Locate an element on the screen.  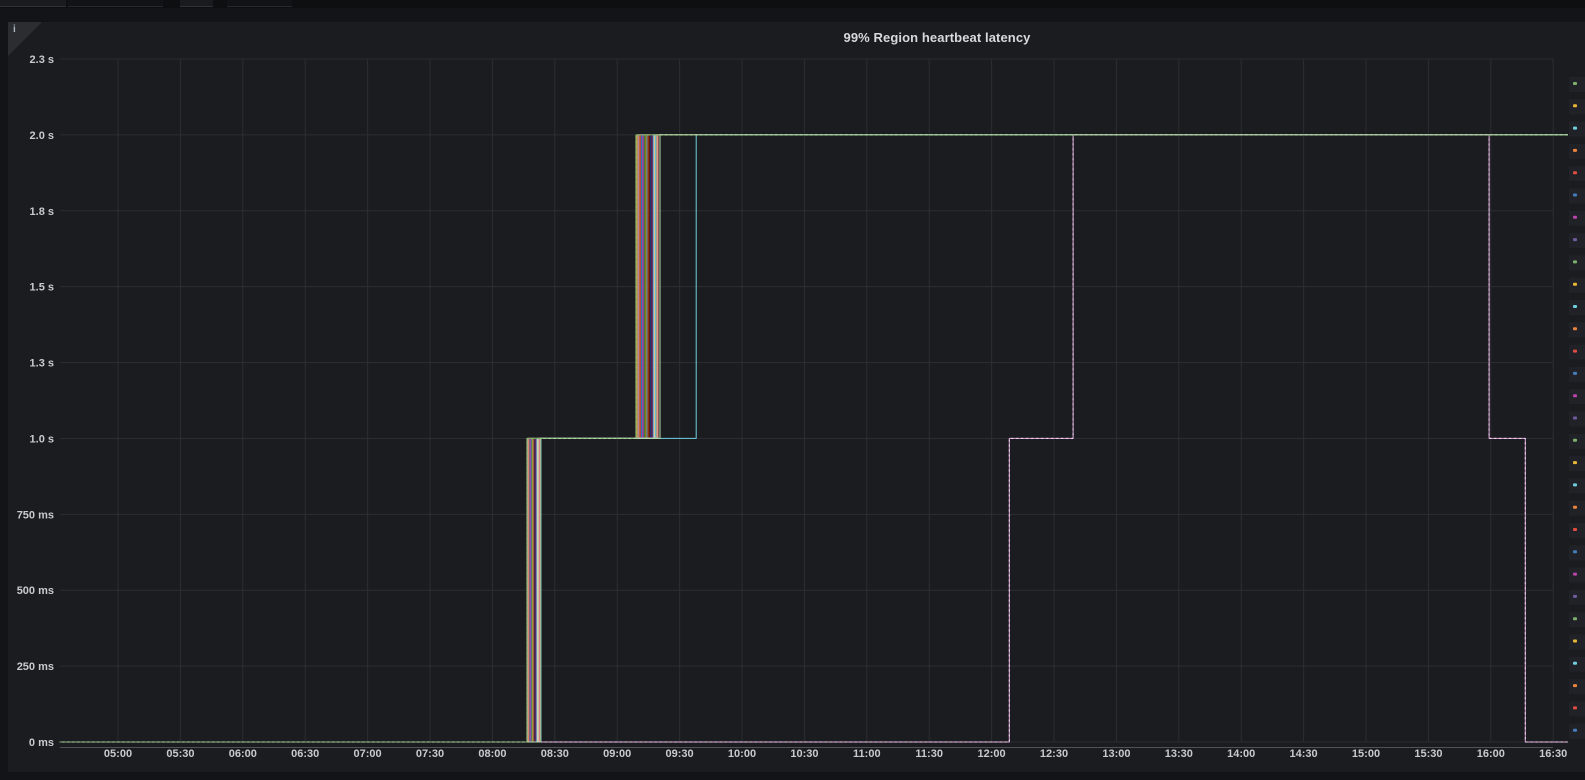
y-tick-label: 2.0 s is located at coordinates (42, 136).